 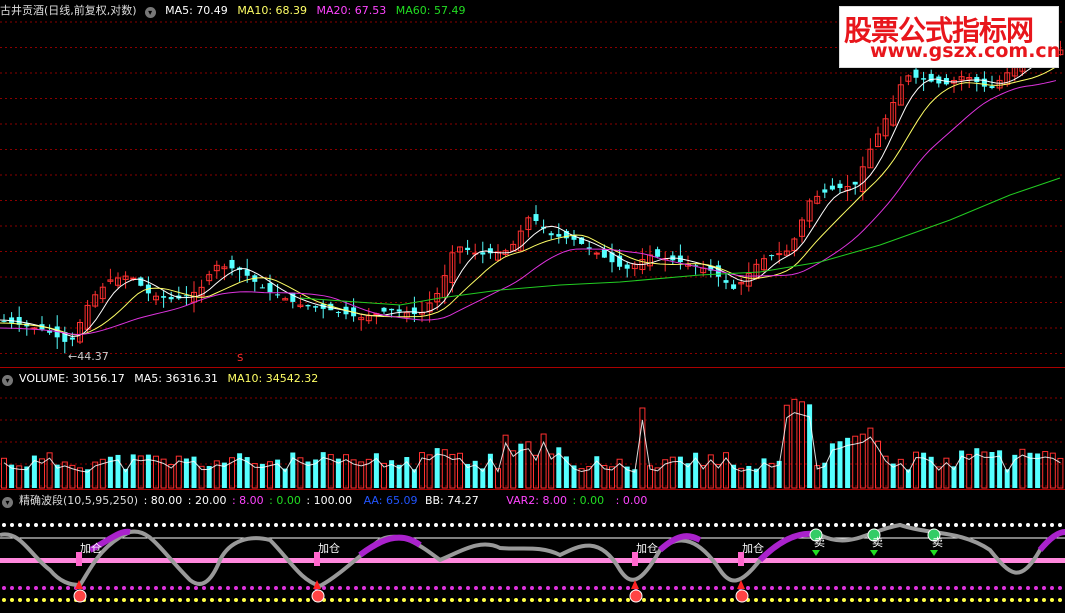 I want to click on volume-ma10-legend: MA10: 34542.32, so click(x=273, y=378).